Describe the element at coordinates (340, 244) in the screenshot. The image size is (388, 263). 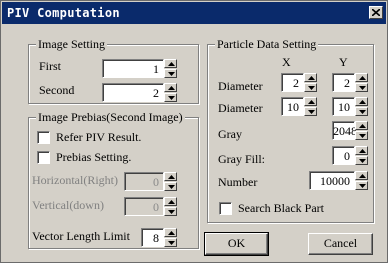
I see `cancel-button: Cancel` at that location.